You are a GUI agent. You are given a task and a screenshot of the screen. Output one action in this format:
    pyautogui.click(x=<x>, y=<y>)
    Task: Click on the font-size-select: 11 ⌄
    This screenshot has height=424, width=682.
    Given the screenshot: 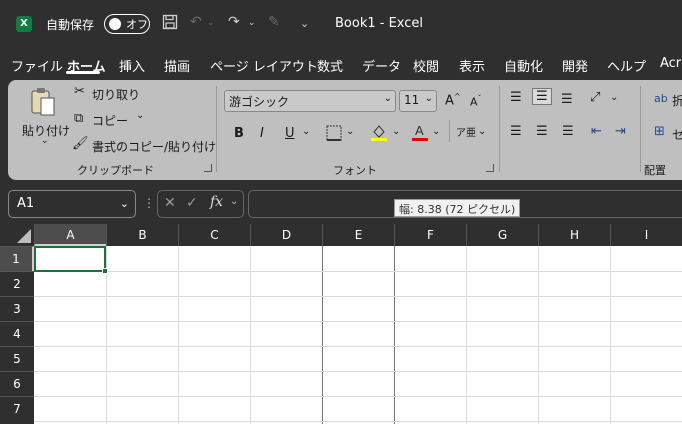 What is the action you would take?
    pyautogui.click(x=418, y=101)
    